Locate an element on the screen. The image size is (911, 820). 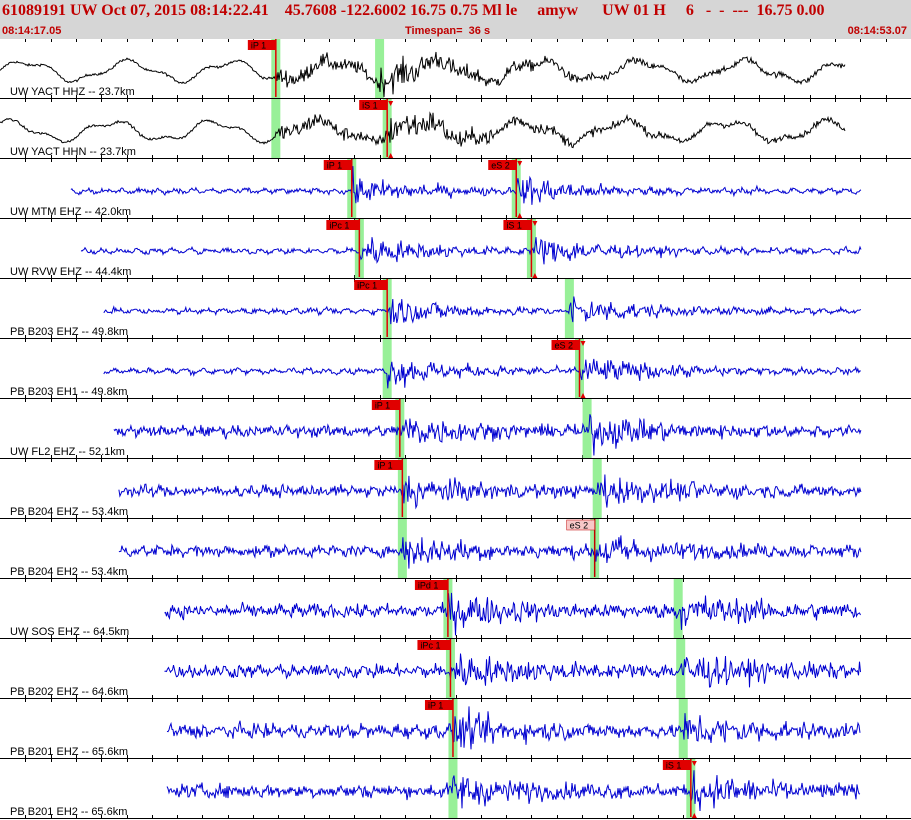
trace-panel: iPc 1 PB B202 EHZ -- 64.6km is located at coordinates (455, 669).